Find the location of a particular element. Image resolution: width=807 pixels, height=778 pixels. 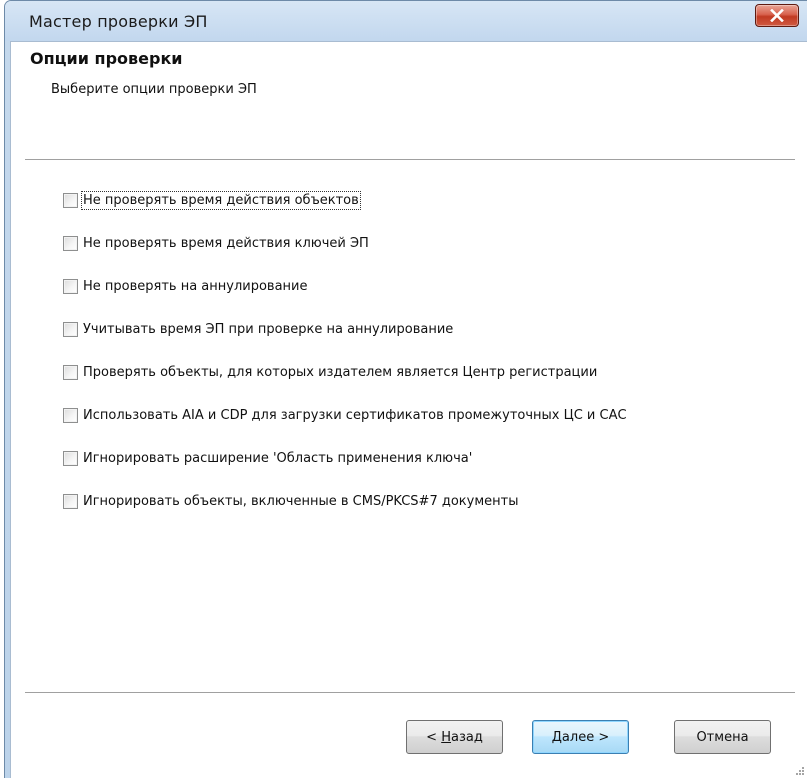

next-button-label: алее > is located at coordinates (585, 737).